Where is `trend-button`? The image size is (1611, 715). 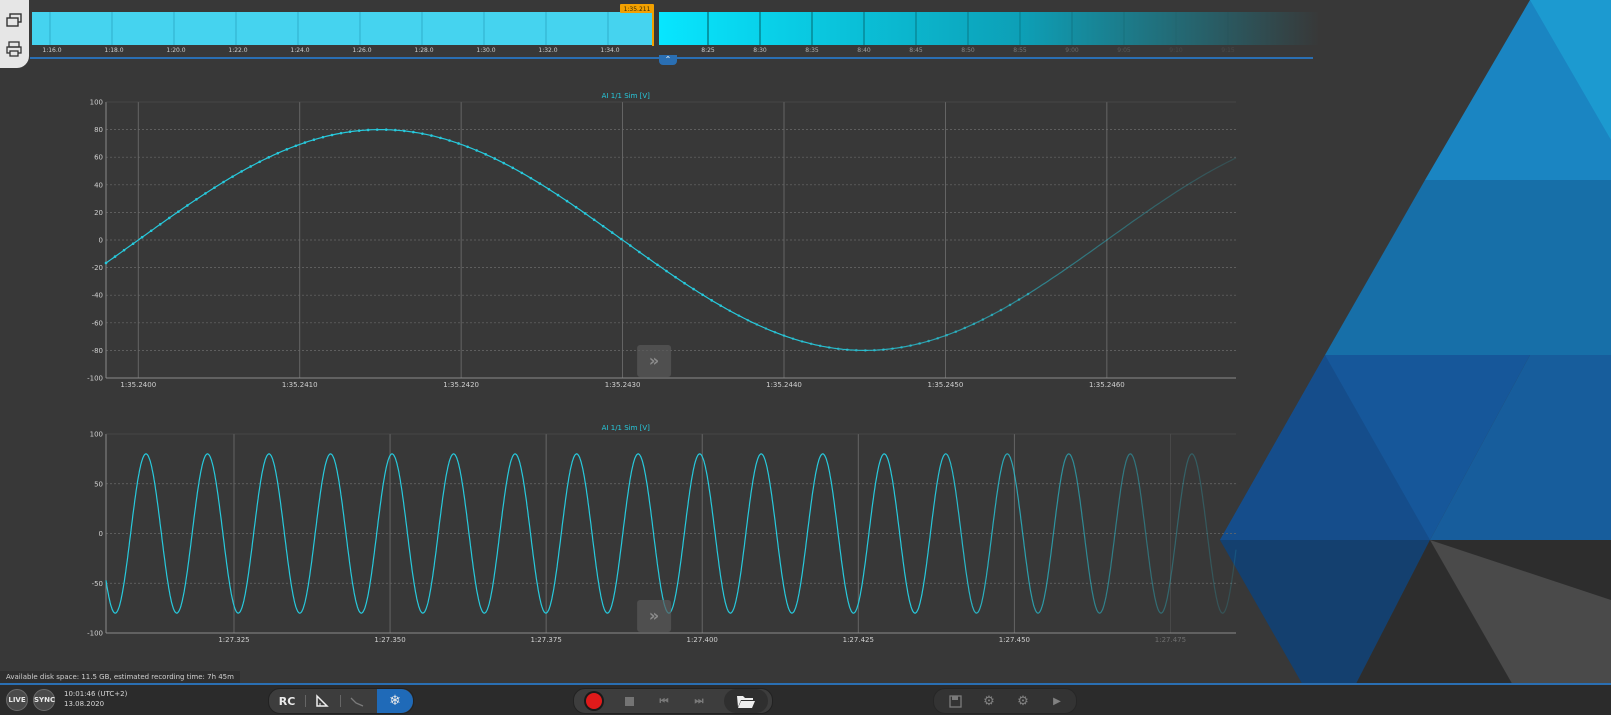 trend-button is located at coordinates (357, 701).